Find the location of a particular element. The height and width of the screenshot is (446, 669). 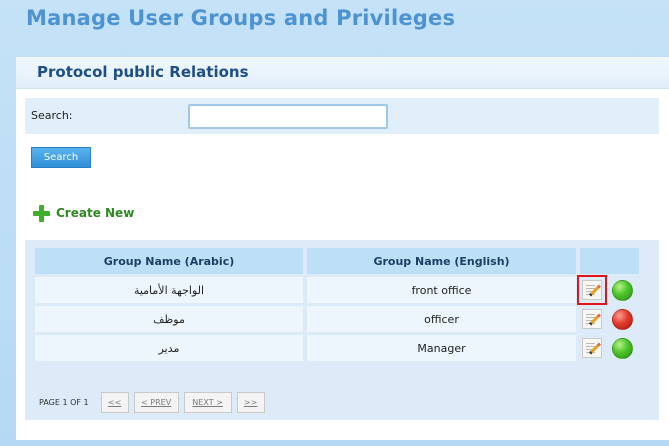

next-page-button: NEXT > is located at coordinates (207, 402).